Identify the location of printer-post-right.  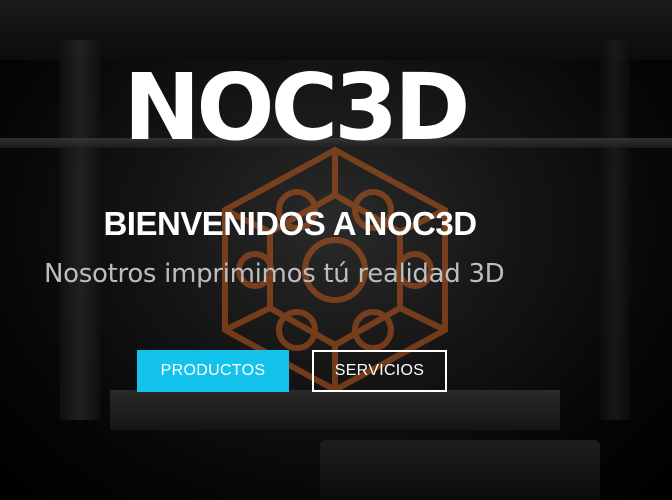
(615, 230).